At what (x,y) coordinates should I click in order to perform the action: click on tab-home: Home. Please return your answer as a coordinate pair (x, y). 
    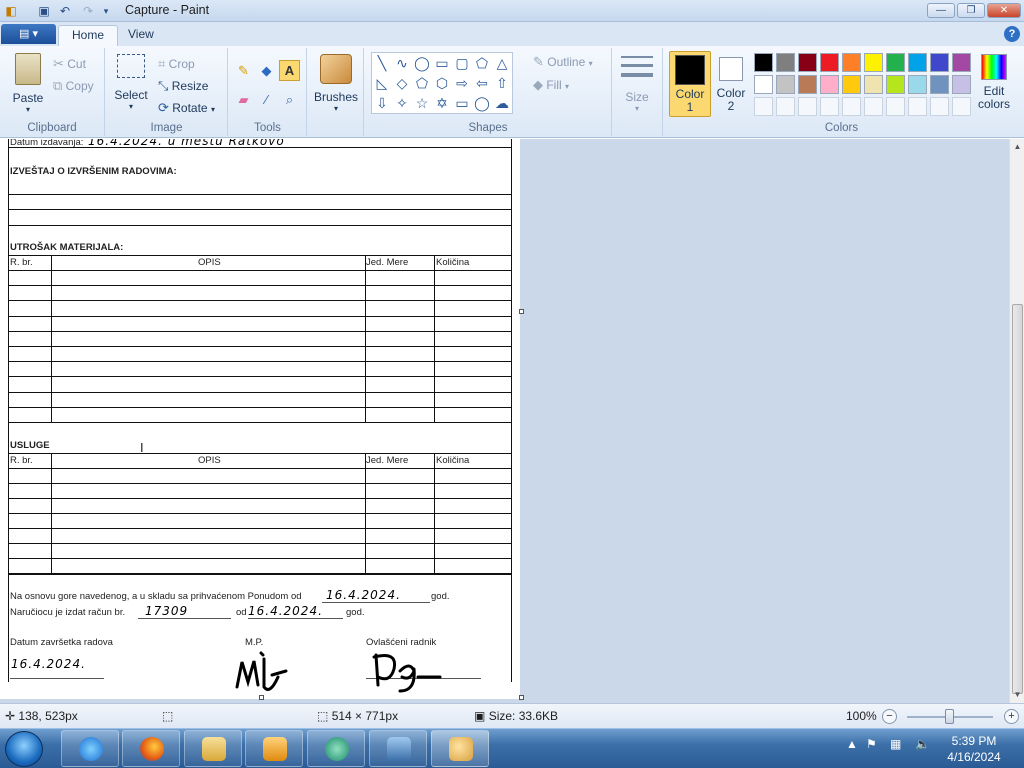
    Looking at the image, I should click on (88, 35).